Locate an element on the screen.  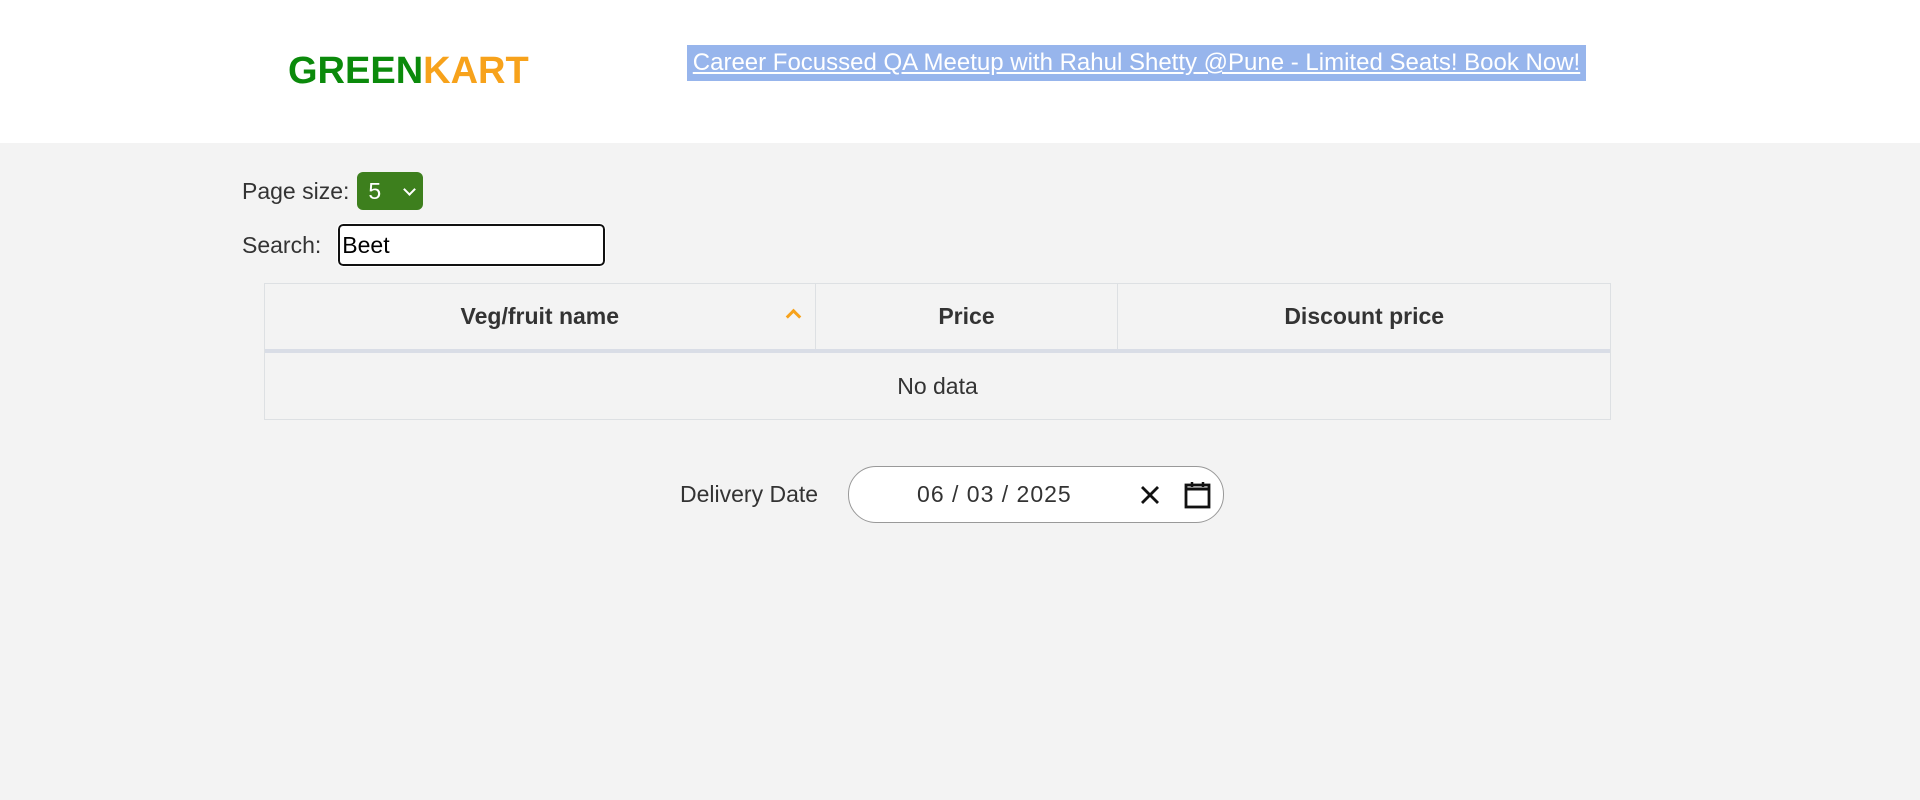
column-header-label: Discount price is located at coordinates (1364, 316).